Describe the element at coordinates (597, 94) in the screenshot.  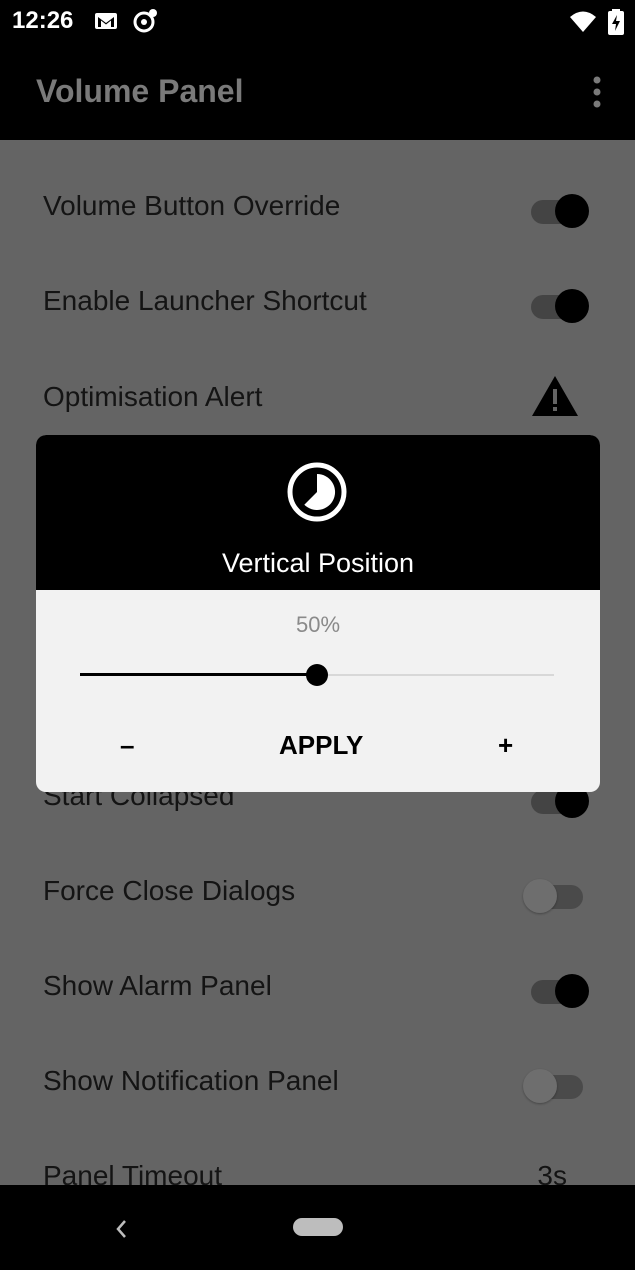
I see `more-vert-icon` at that location.